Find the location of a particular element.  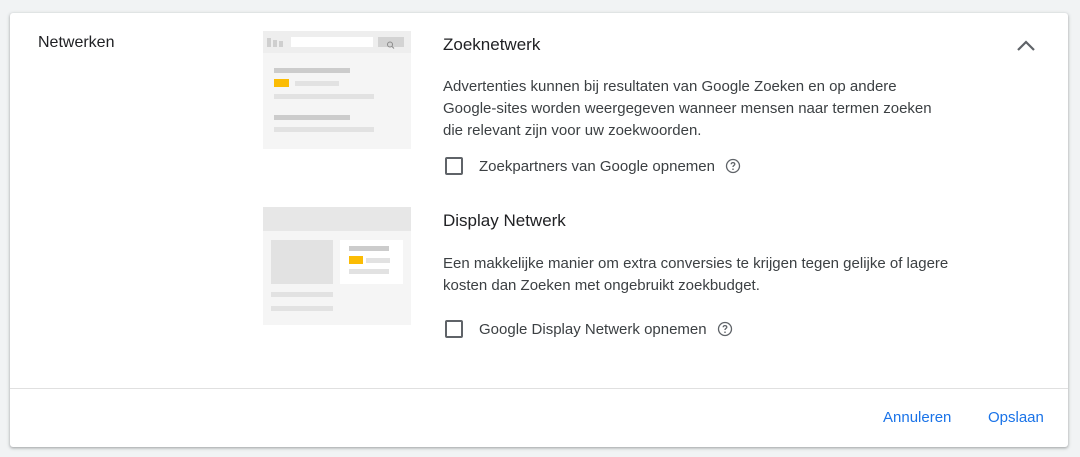

cancel-button: Annuleren is located at coordinates (917, 417).